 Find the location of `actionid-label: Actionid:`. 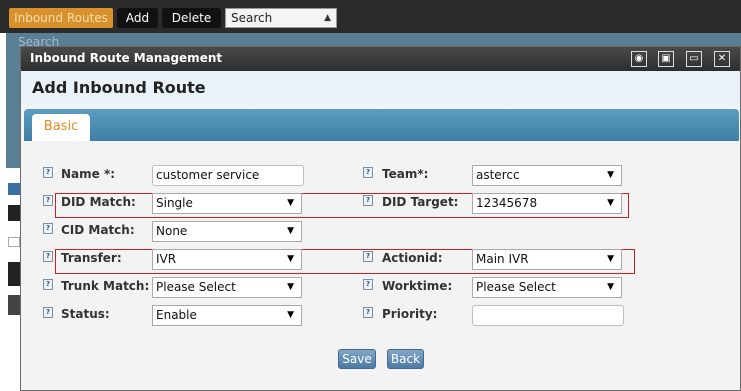

actionid-label: Actionid: is located at coordinates (412, 258).